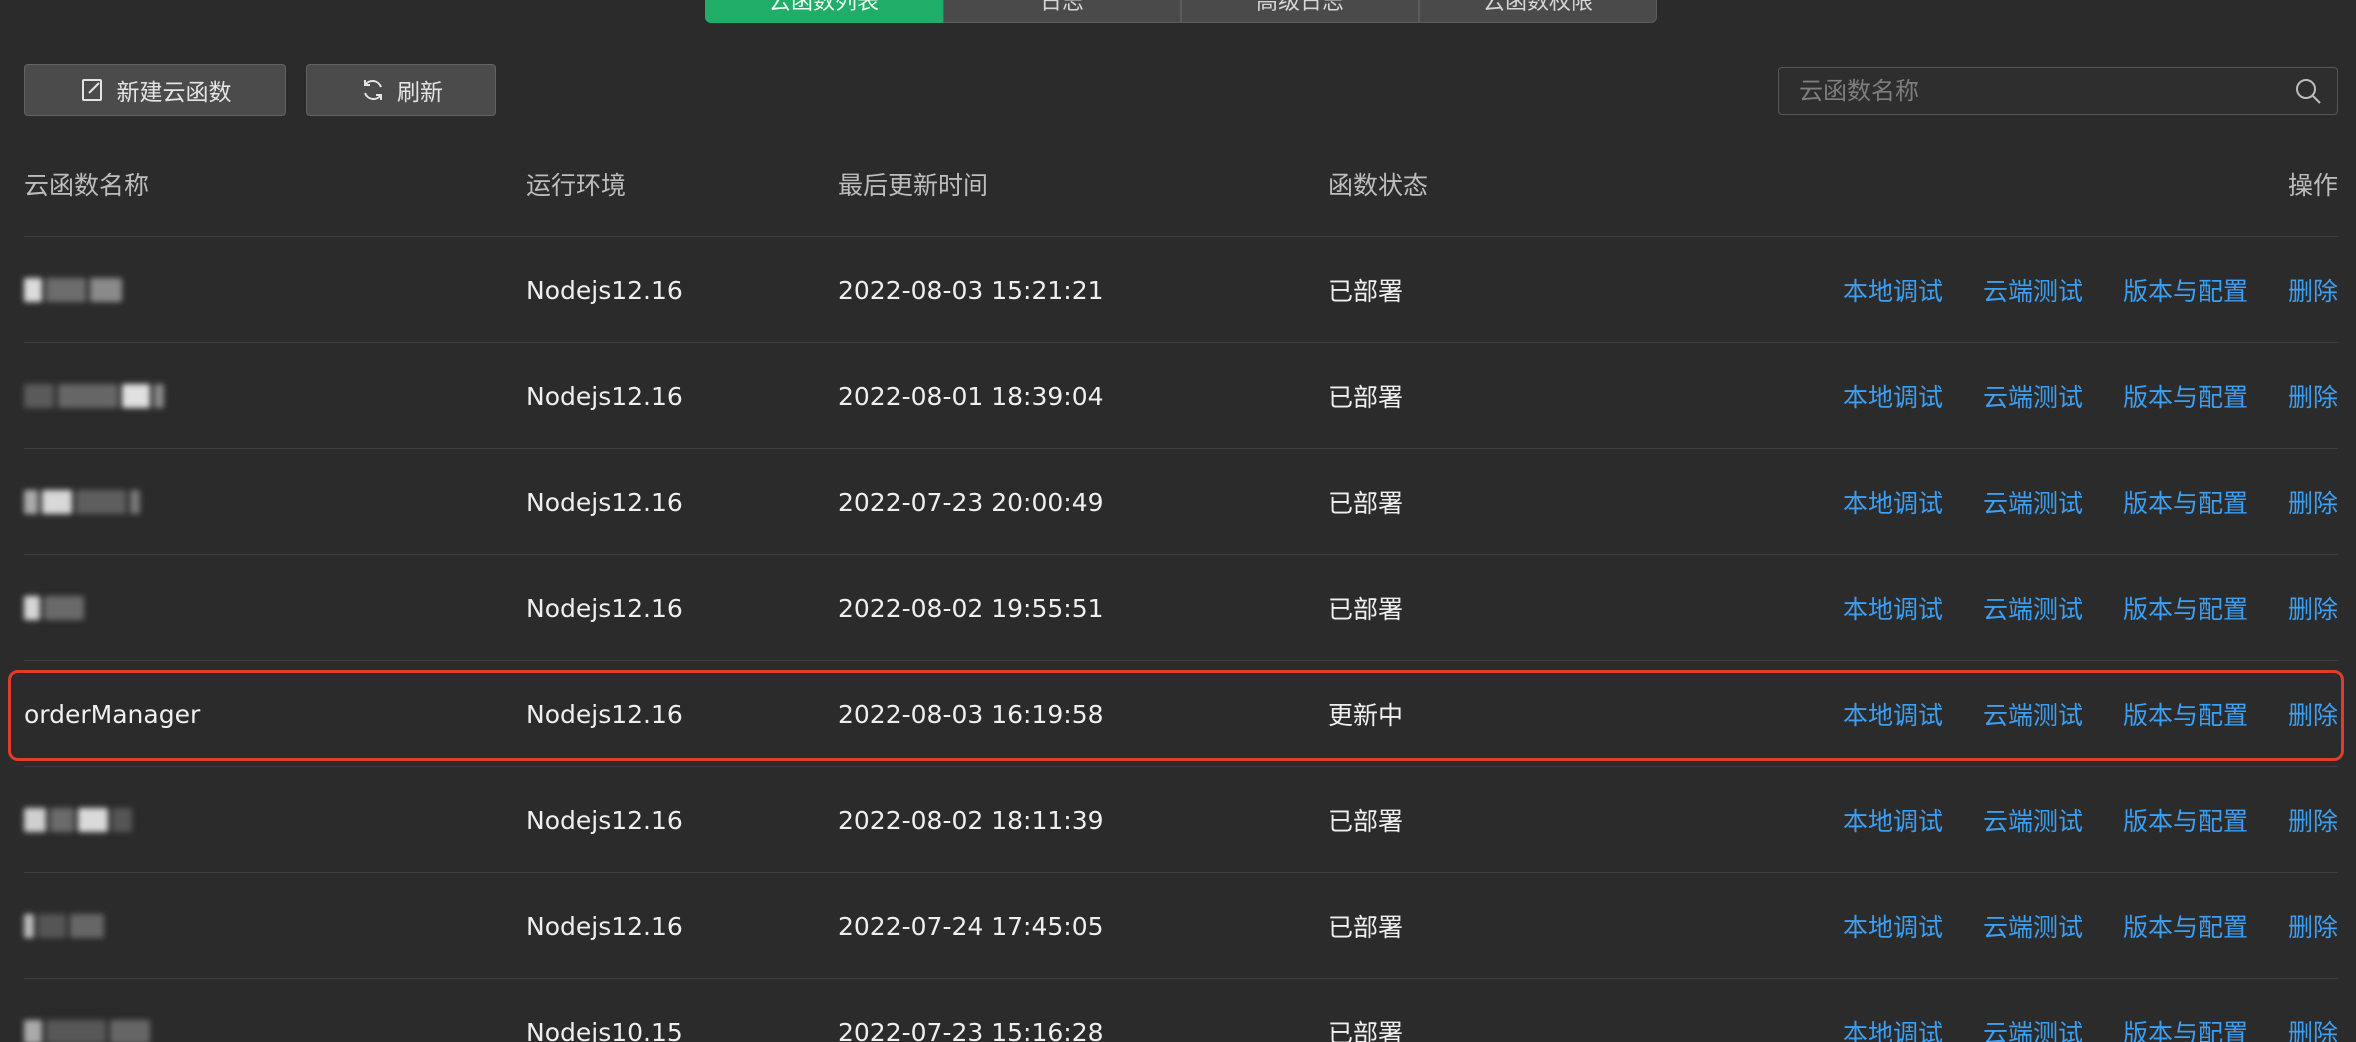  Describe the element at coordinates (2036, 91) in the screenshot. I see `search-input` at that location.